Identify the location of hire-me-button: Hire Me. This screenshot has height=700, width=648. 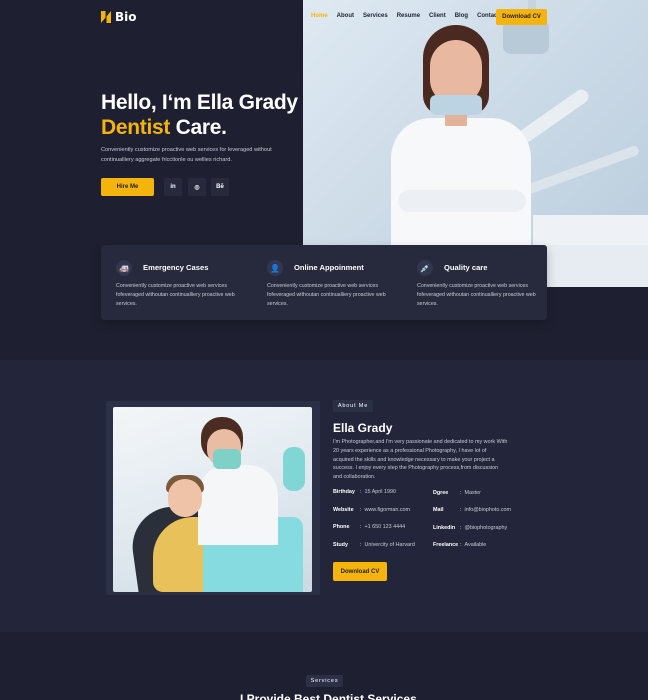
(127, 187).